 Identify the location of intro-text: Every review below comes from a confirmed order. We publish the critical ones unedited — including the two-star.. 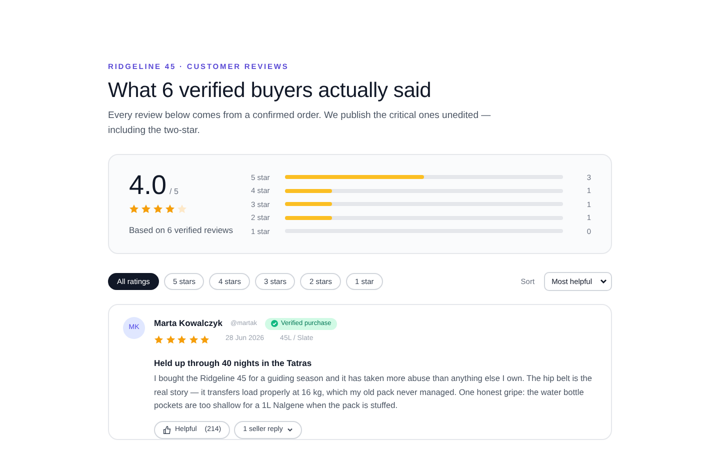
(300, 123).